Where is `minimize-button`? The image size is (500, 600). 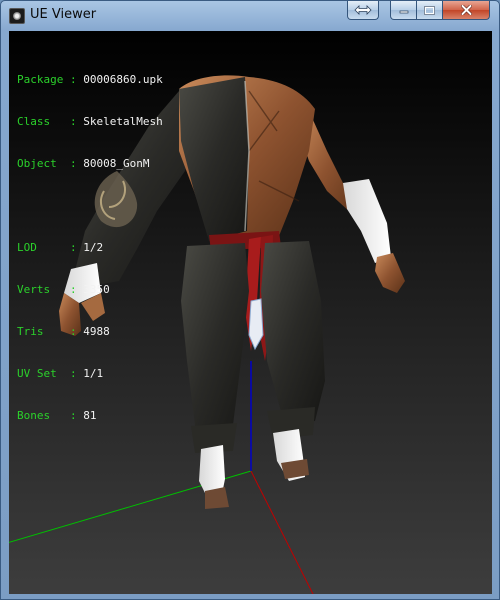 minimize-button is located at coordinates (403, 10).